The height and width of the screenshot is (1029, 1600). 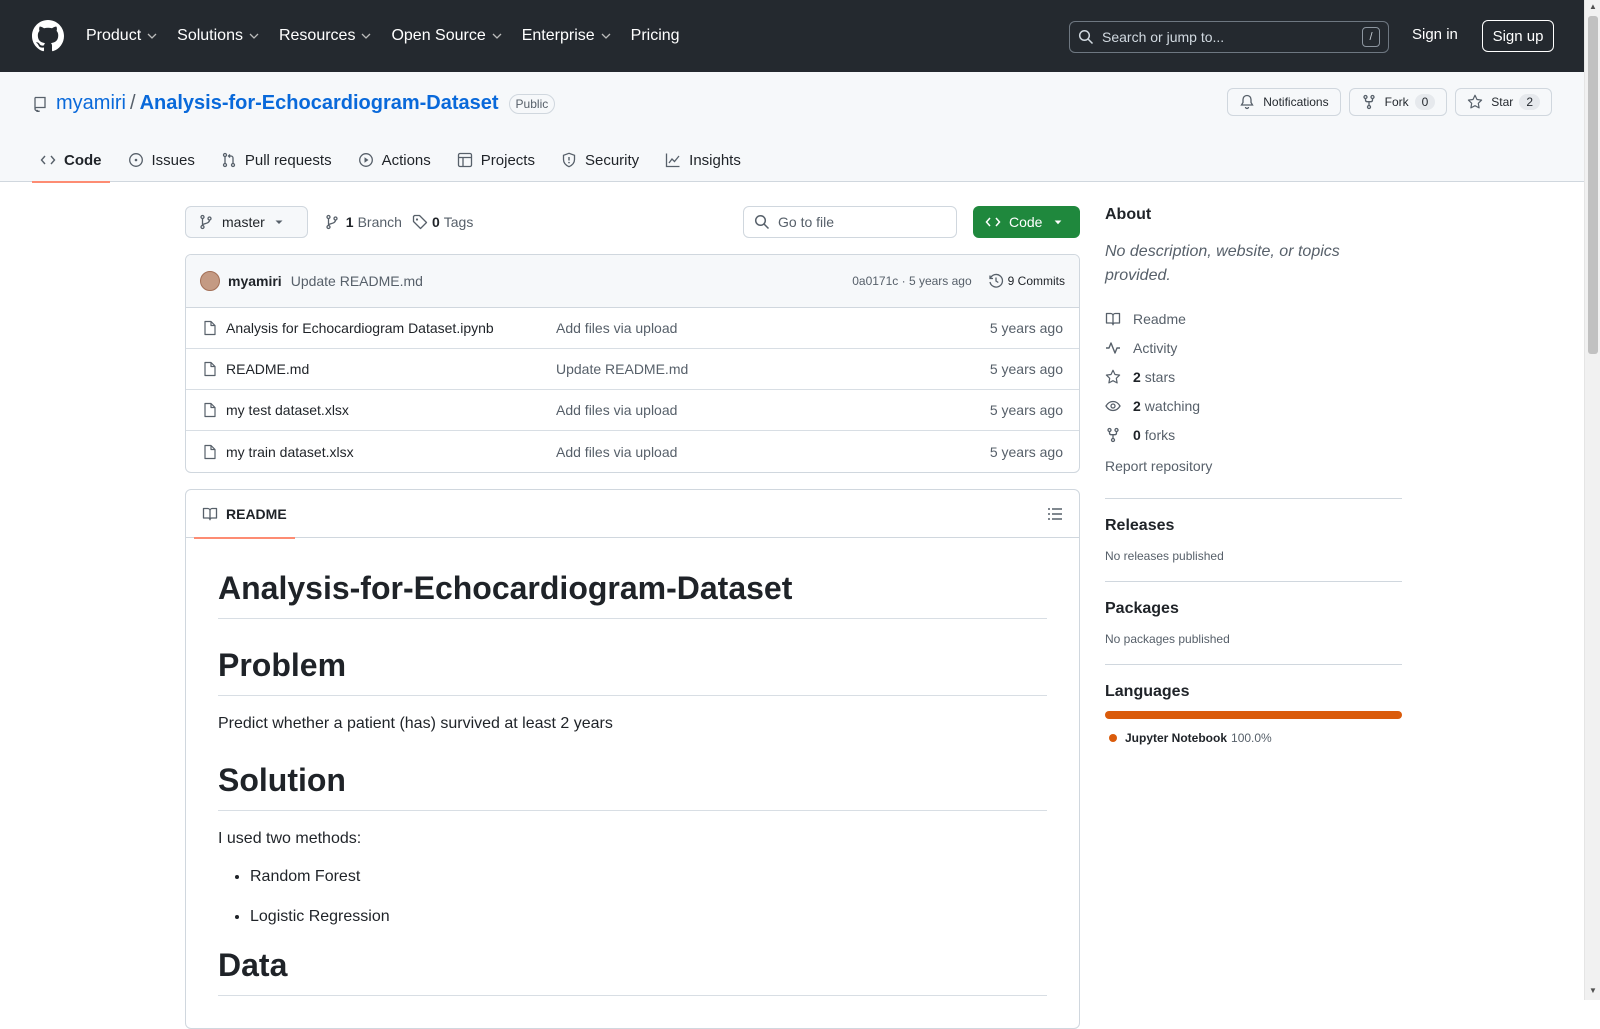 I want to click on commits-count-label: 9 Commits, so click(x=1036, y=281).